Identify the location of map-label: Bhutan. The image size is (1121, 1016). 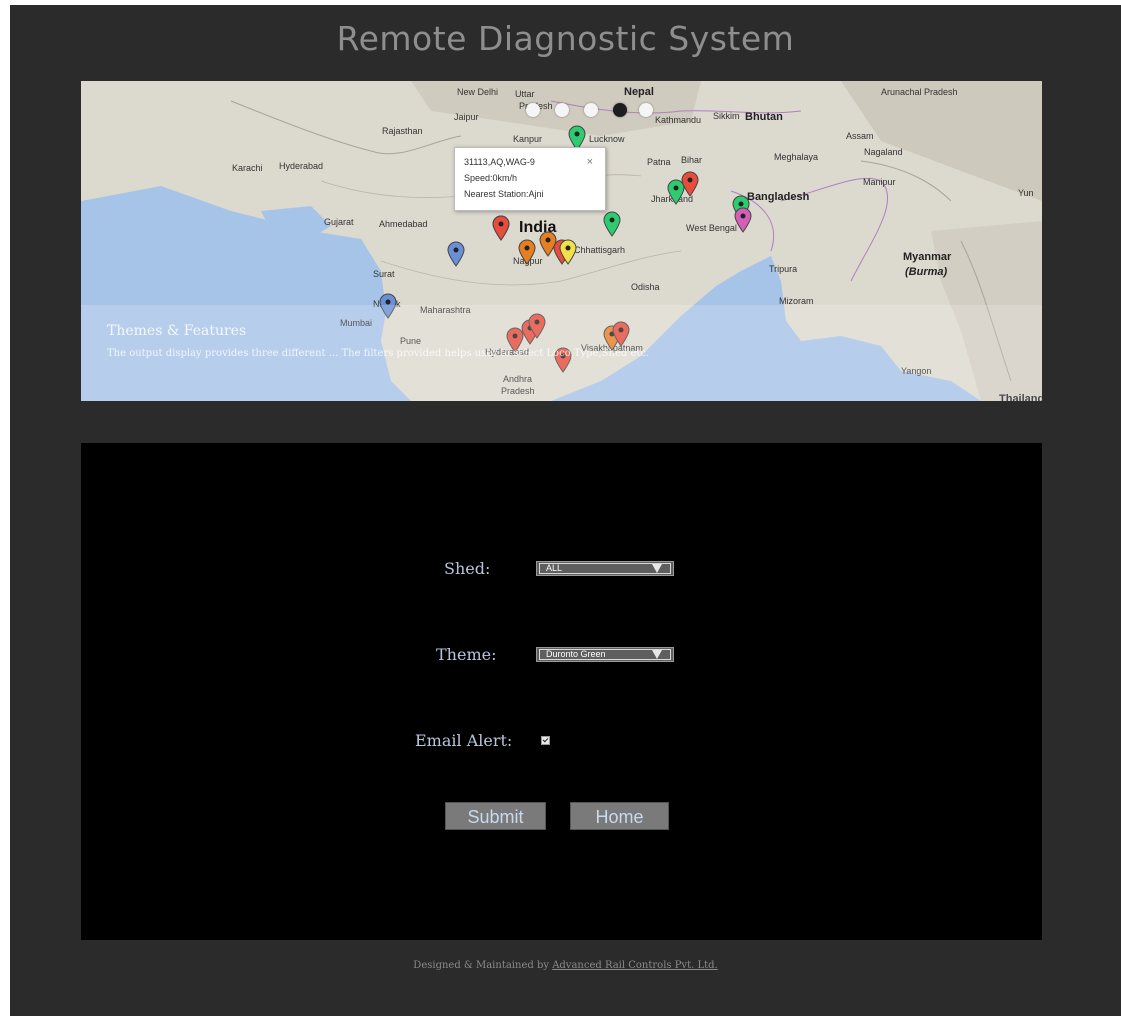
(764, 117).